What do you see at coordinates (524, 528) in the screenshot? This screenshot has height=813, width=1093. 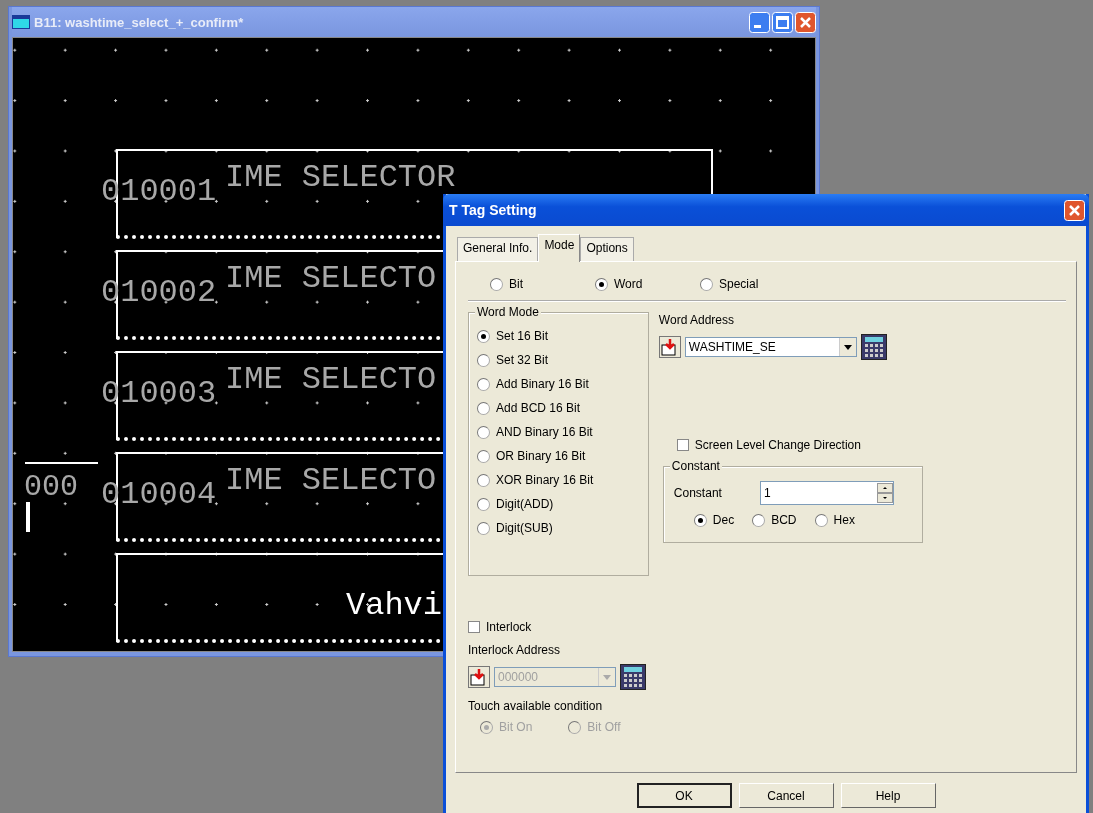 I see `radio-label: Digit(SUB)` at bounding box center [524, 528].